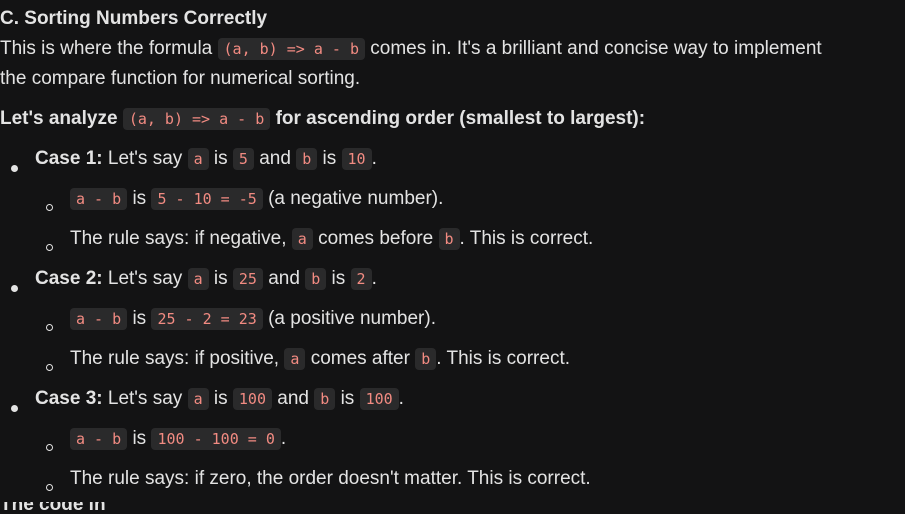 The image size is (905, 514). I want to click on code-b-value: 100, so click(379, 399).